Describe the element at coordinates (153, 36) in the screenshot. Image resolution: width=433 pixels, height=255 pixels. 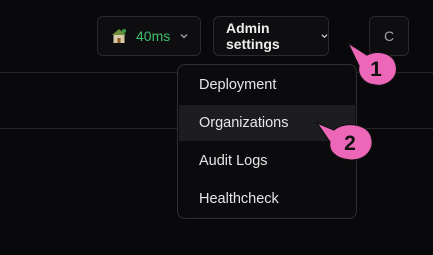
I see `latency-label: 40ms` at that location.